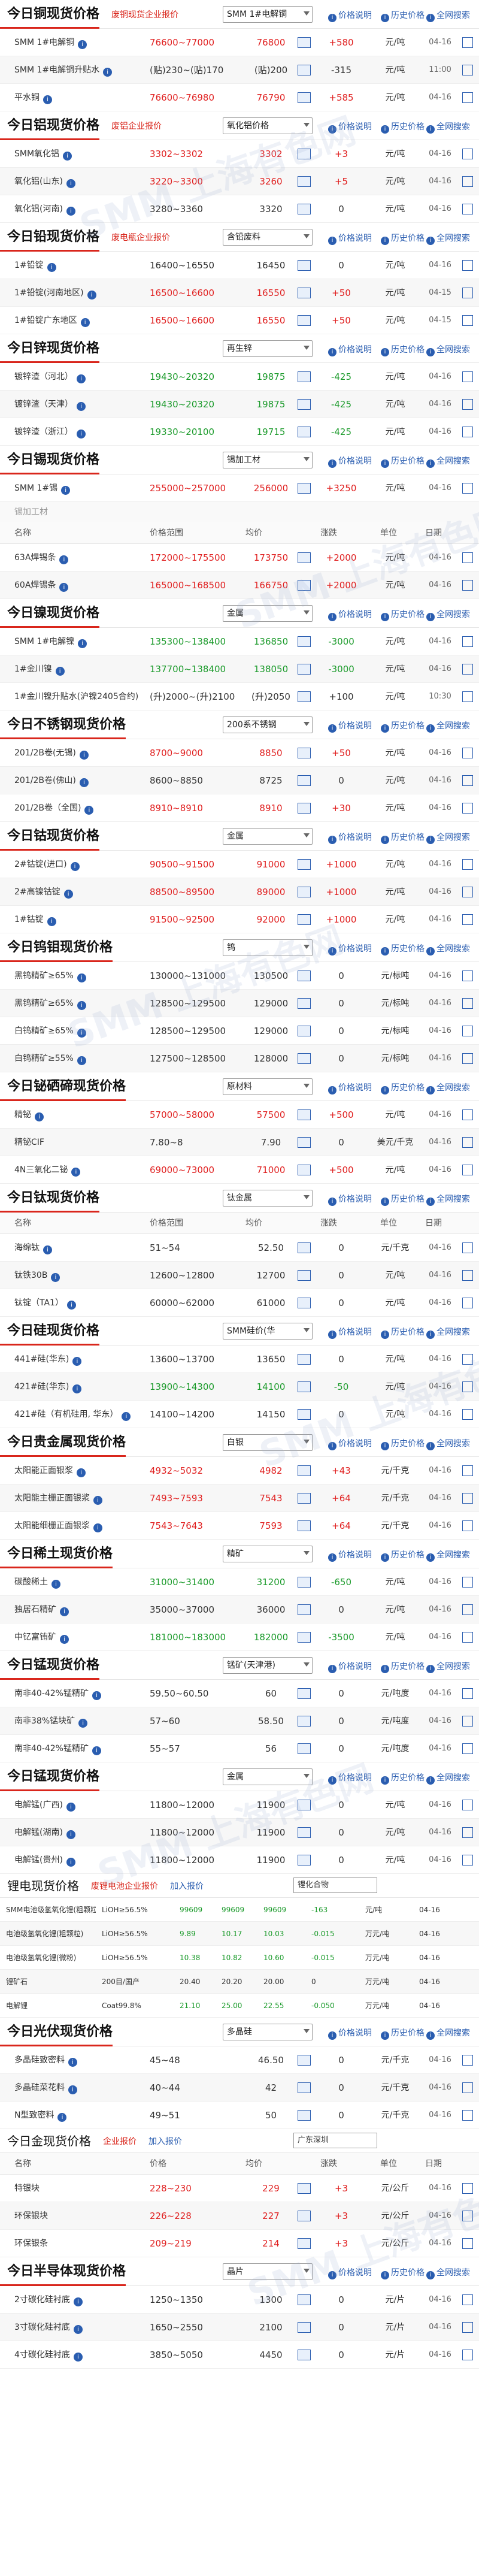  Describe the element at coordinates (268, 1554) in the screenshot. I see `category-select: 精矿` at that location.